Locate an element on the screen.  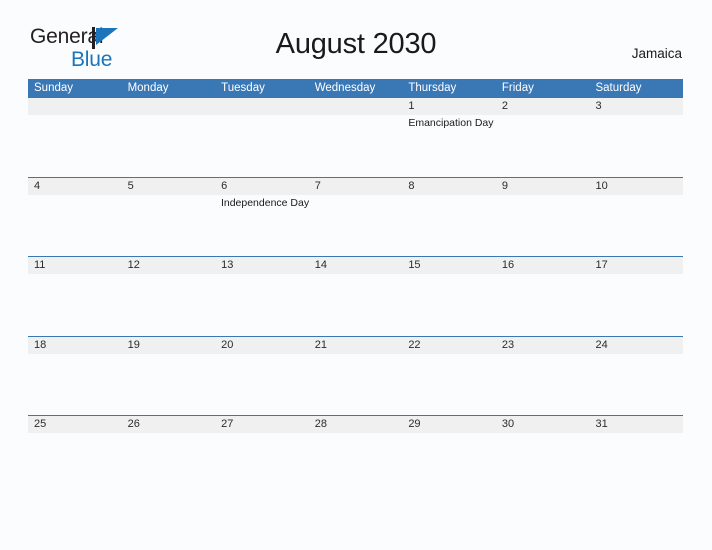
calendar-week-row: 11 12 13 14 15 16 17 is located at coordinates (355, 296).